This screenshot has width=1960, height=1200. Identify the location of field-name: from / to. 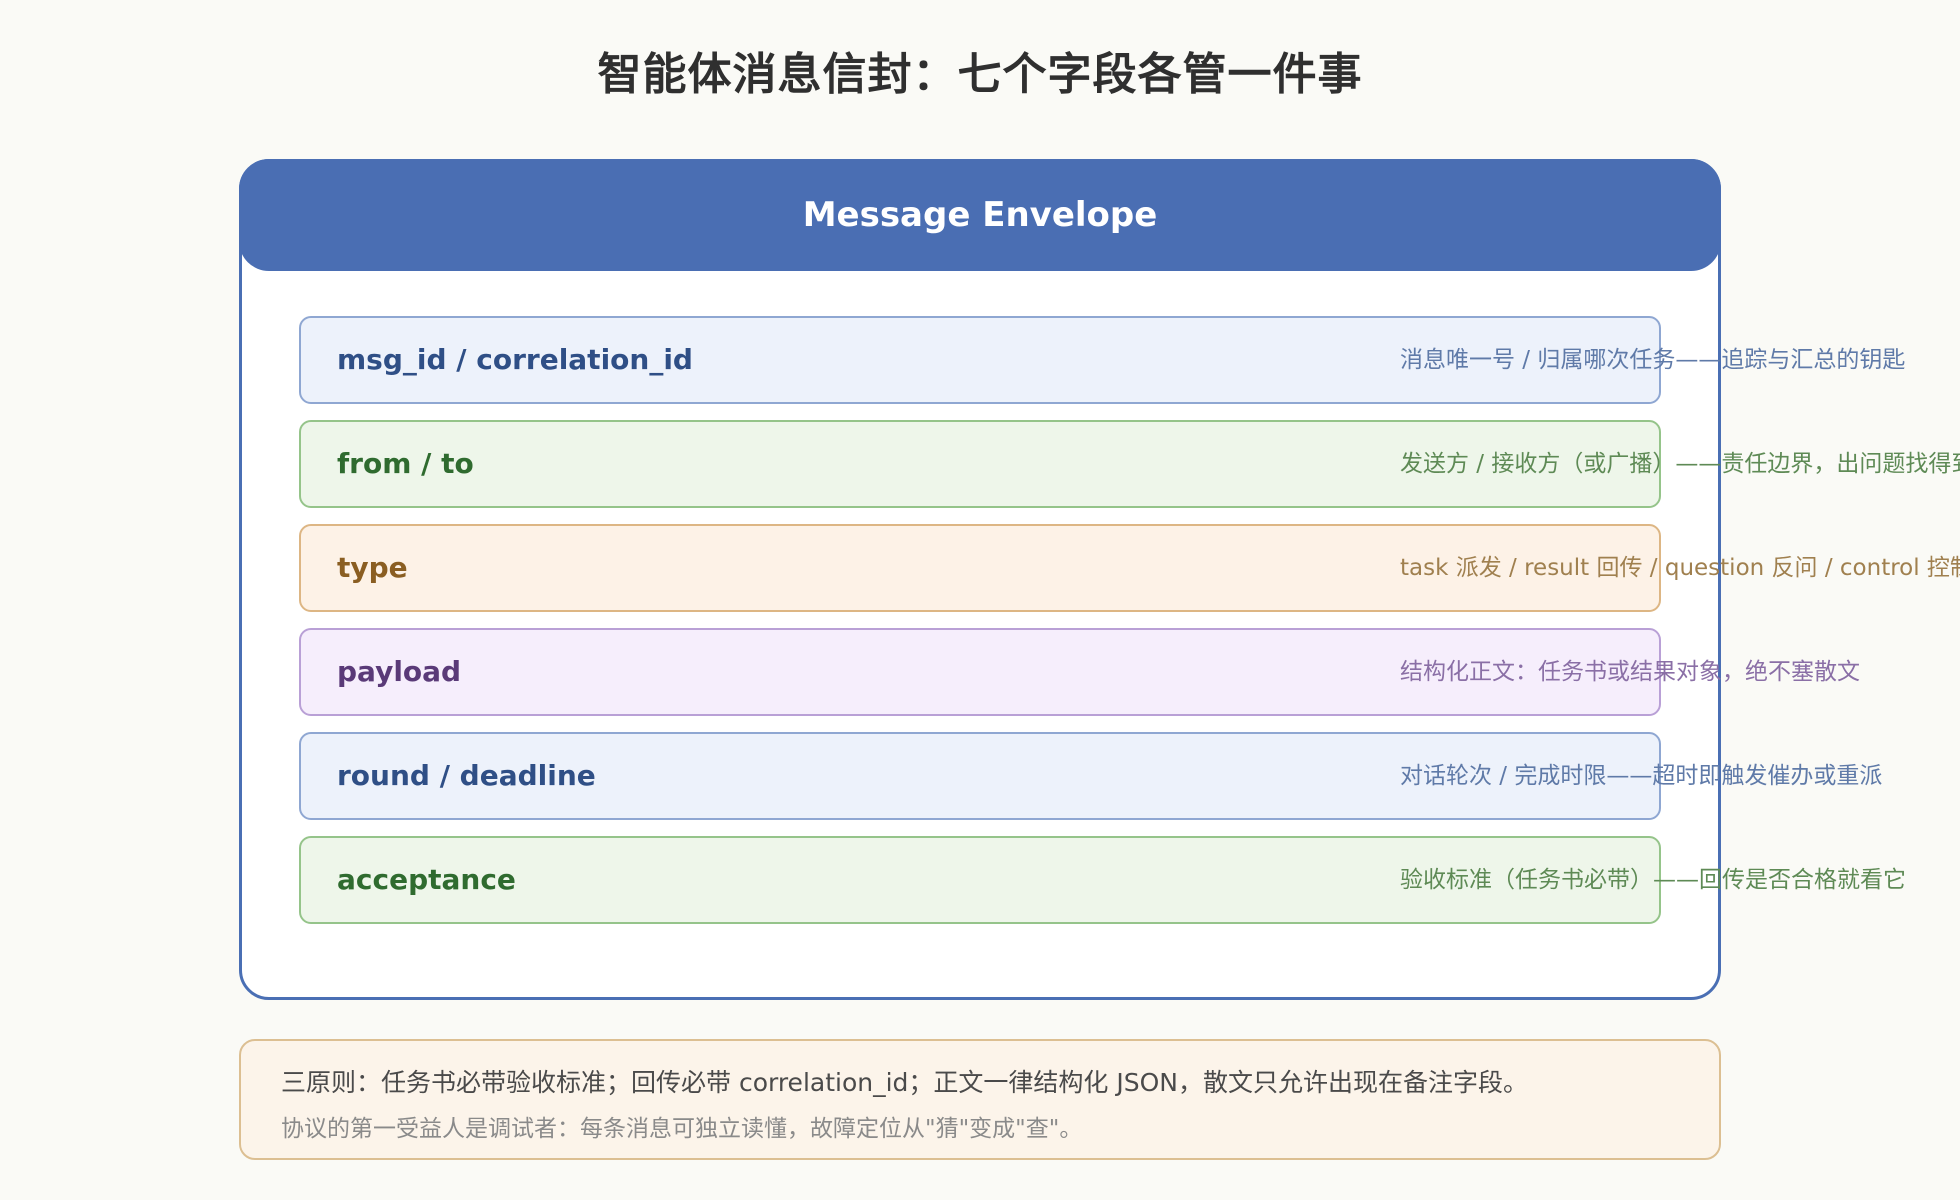
(405, 463).